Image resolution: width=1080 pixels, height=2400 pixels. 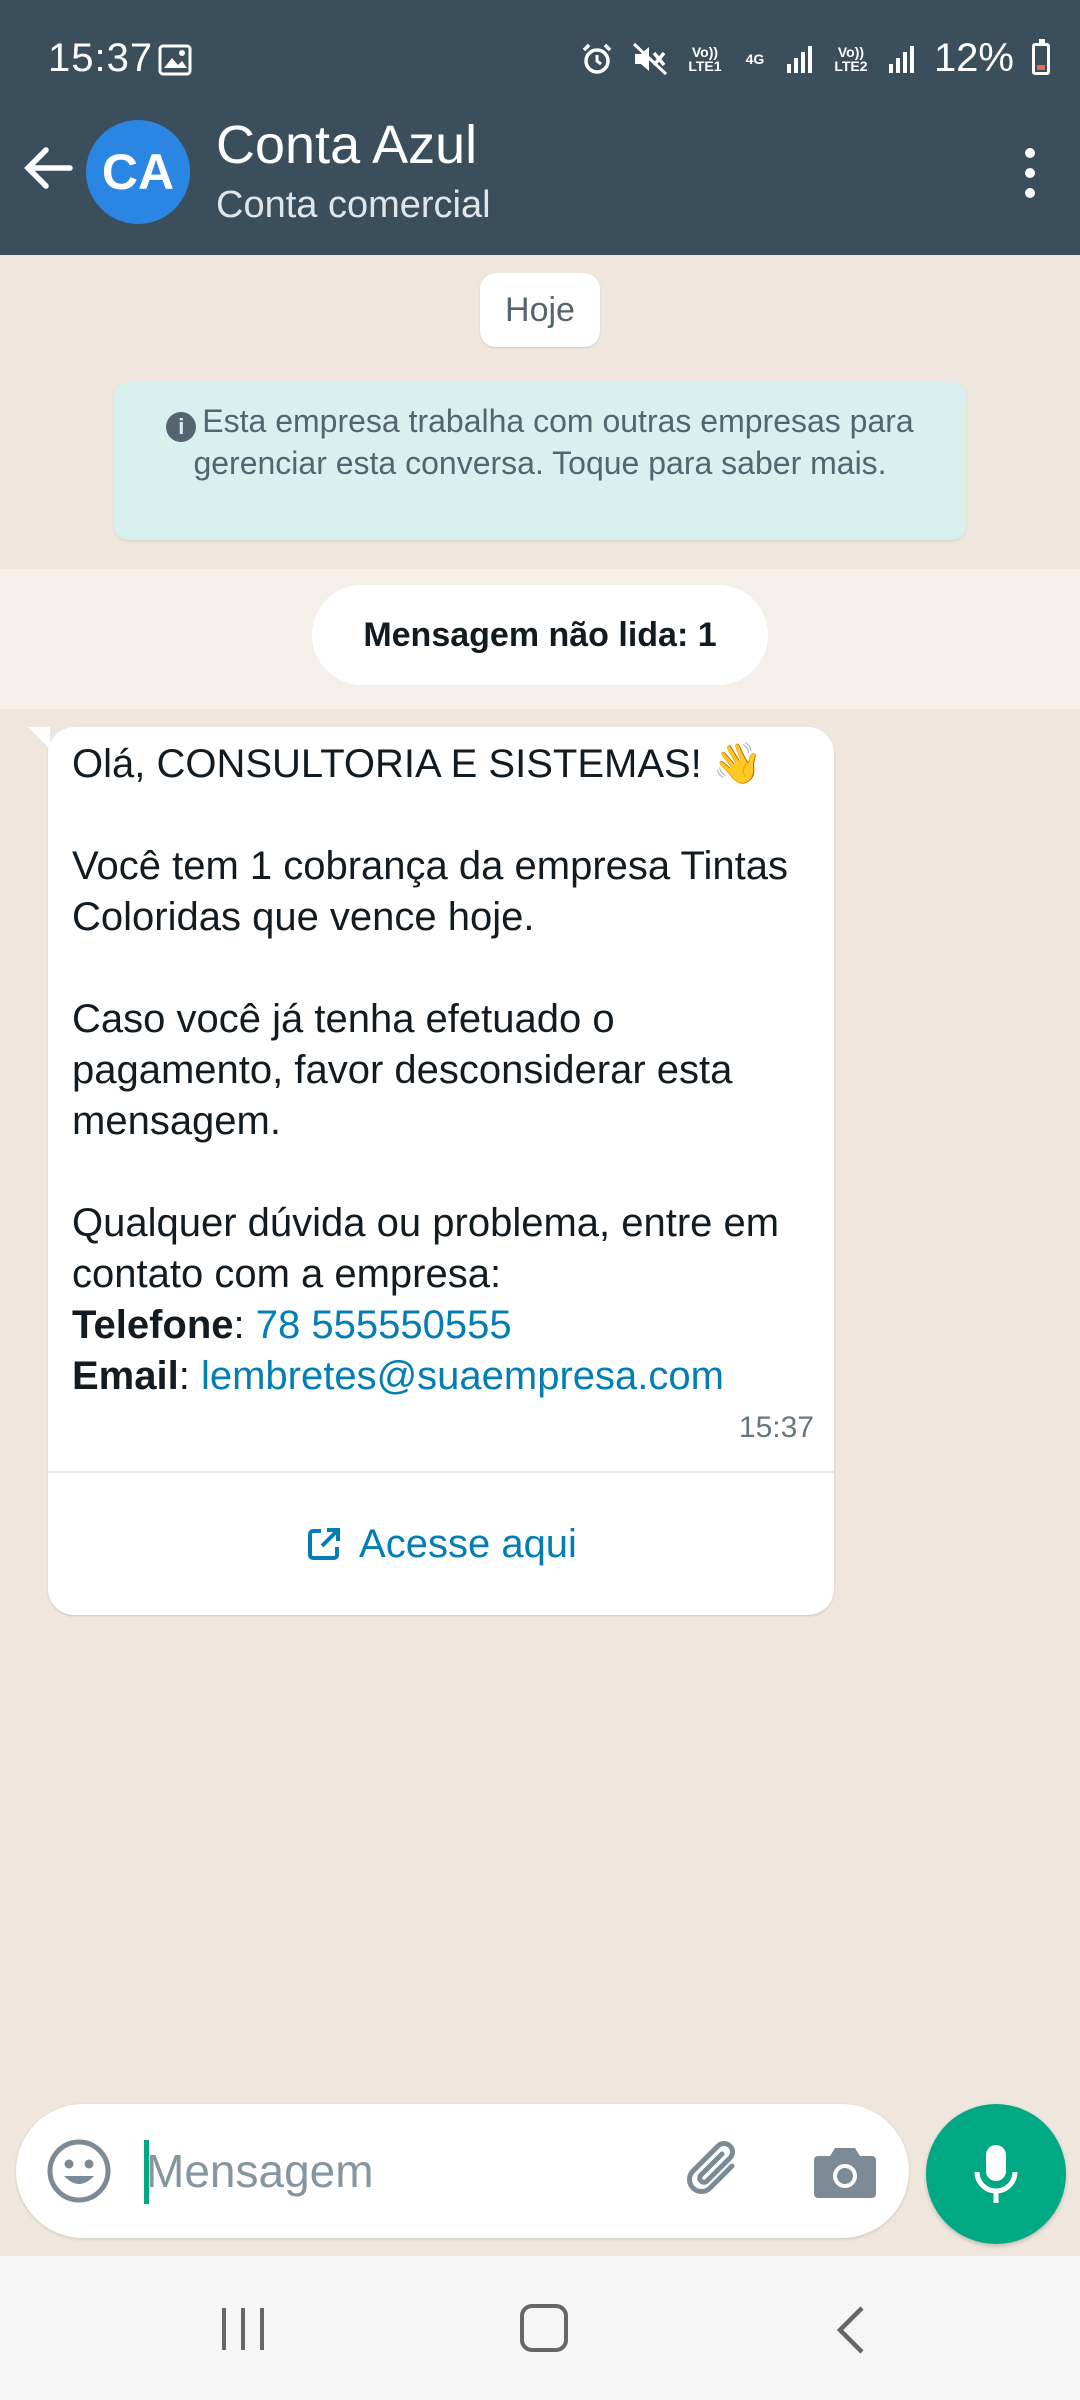 What do you see at coordinates (540, 635) in the screenshot?
I see `unread-indicator: Mensagem não lida: 1` at bounding box center [540, 635].